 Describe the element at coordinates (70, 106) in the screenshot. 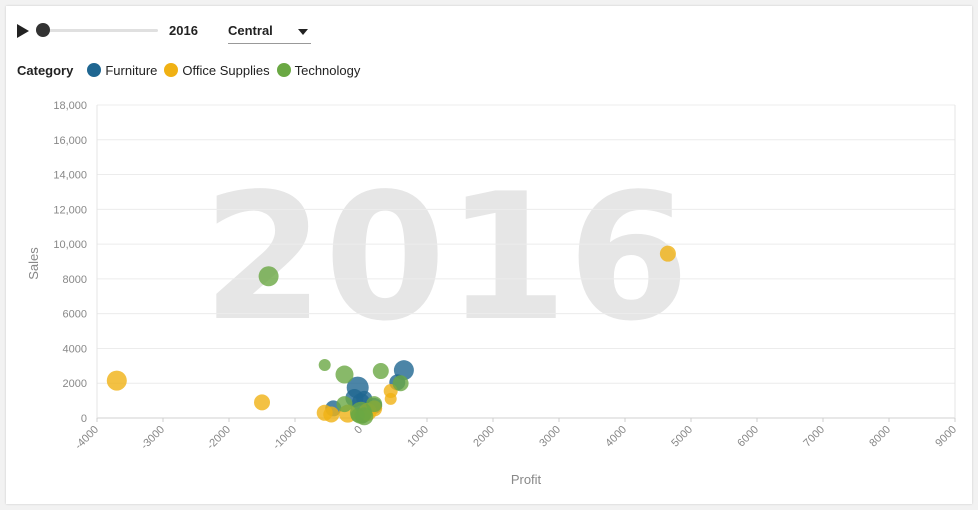

I see `y-tick-label: 18,000` at that location.